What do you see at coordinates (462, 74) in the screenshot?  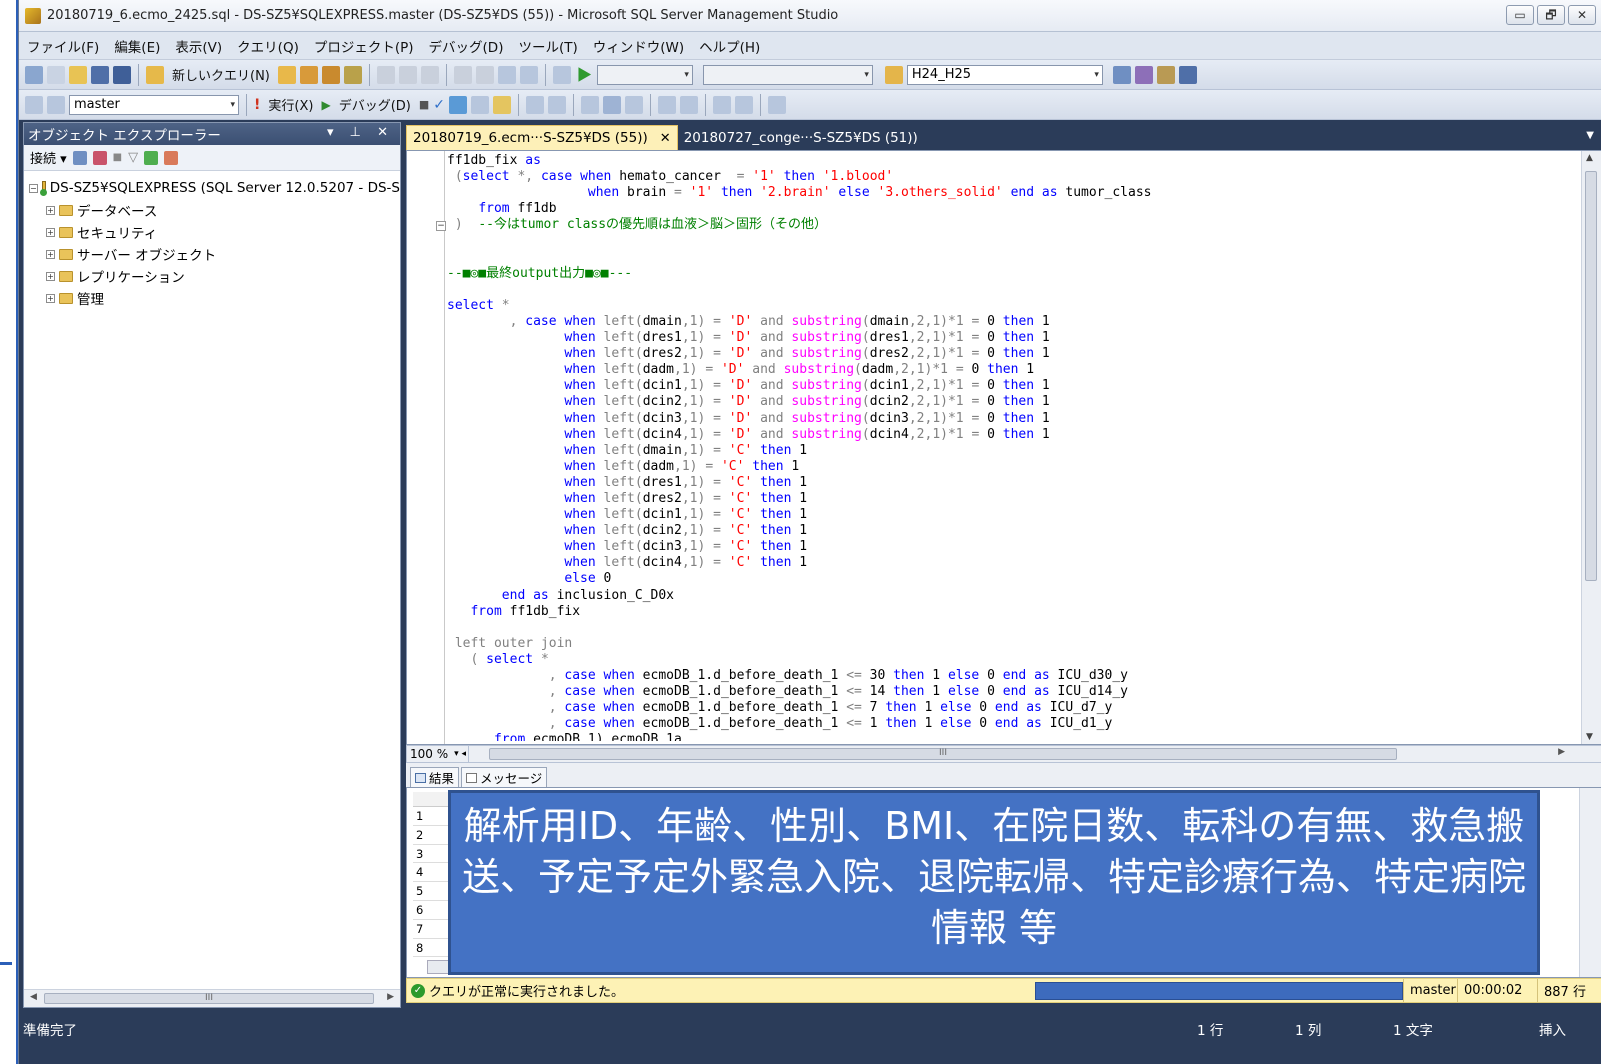 I see `undo-icon` at bounding box center [462, 74].